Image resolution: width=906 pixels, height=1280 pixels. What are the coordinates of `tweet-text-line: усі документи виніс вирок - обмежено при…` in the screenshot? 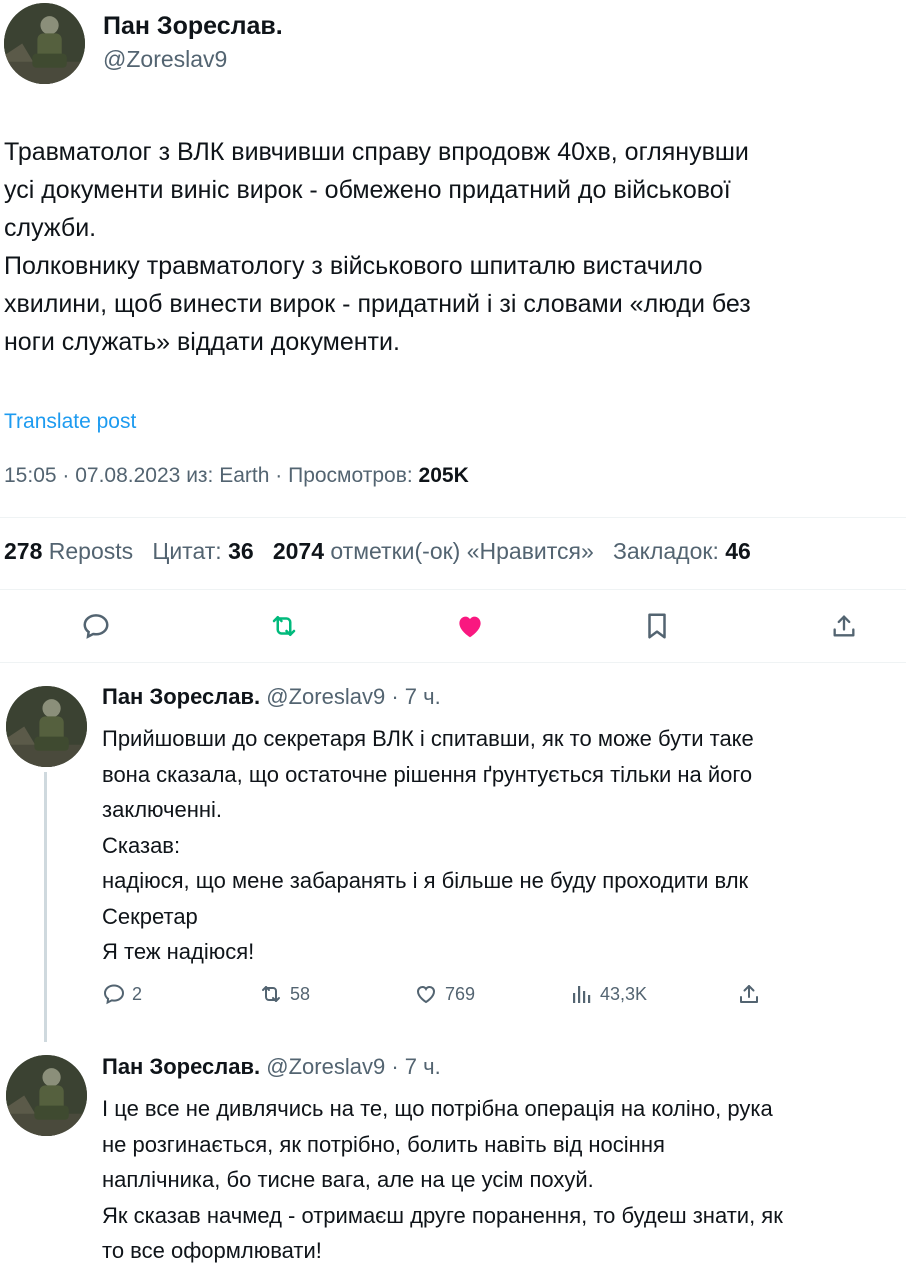 It's located at (367, 190).